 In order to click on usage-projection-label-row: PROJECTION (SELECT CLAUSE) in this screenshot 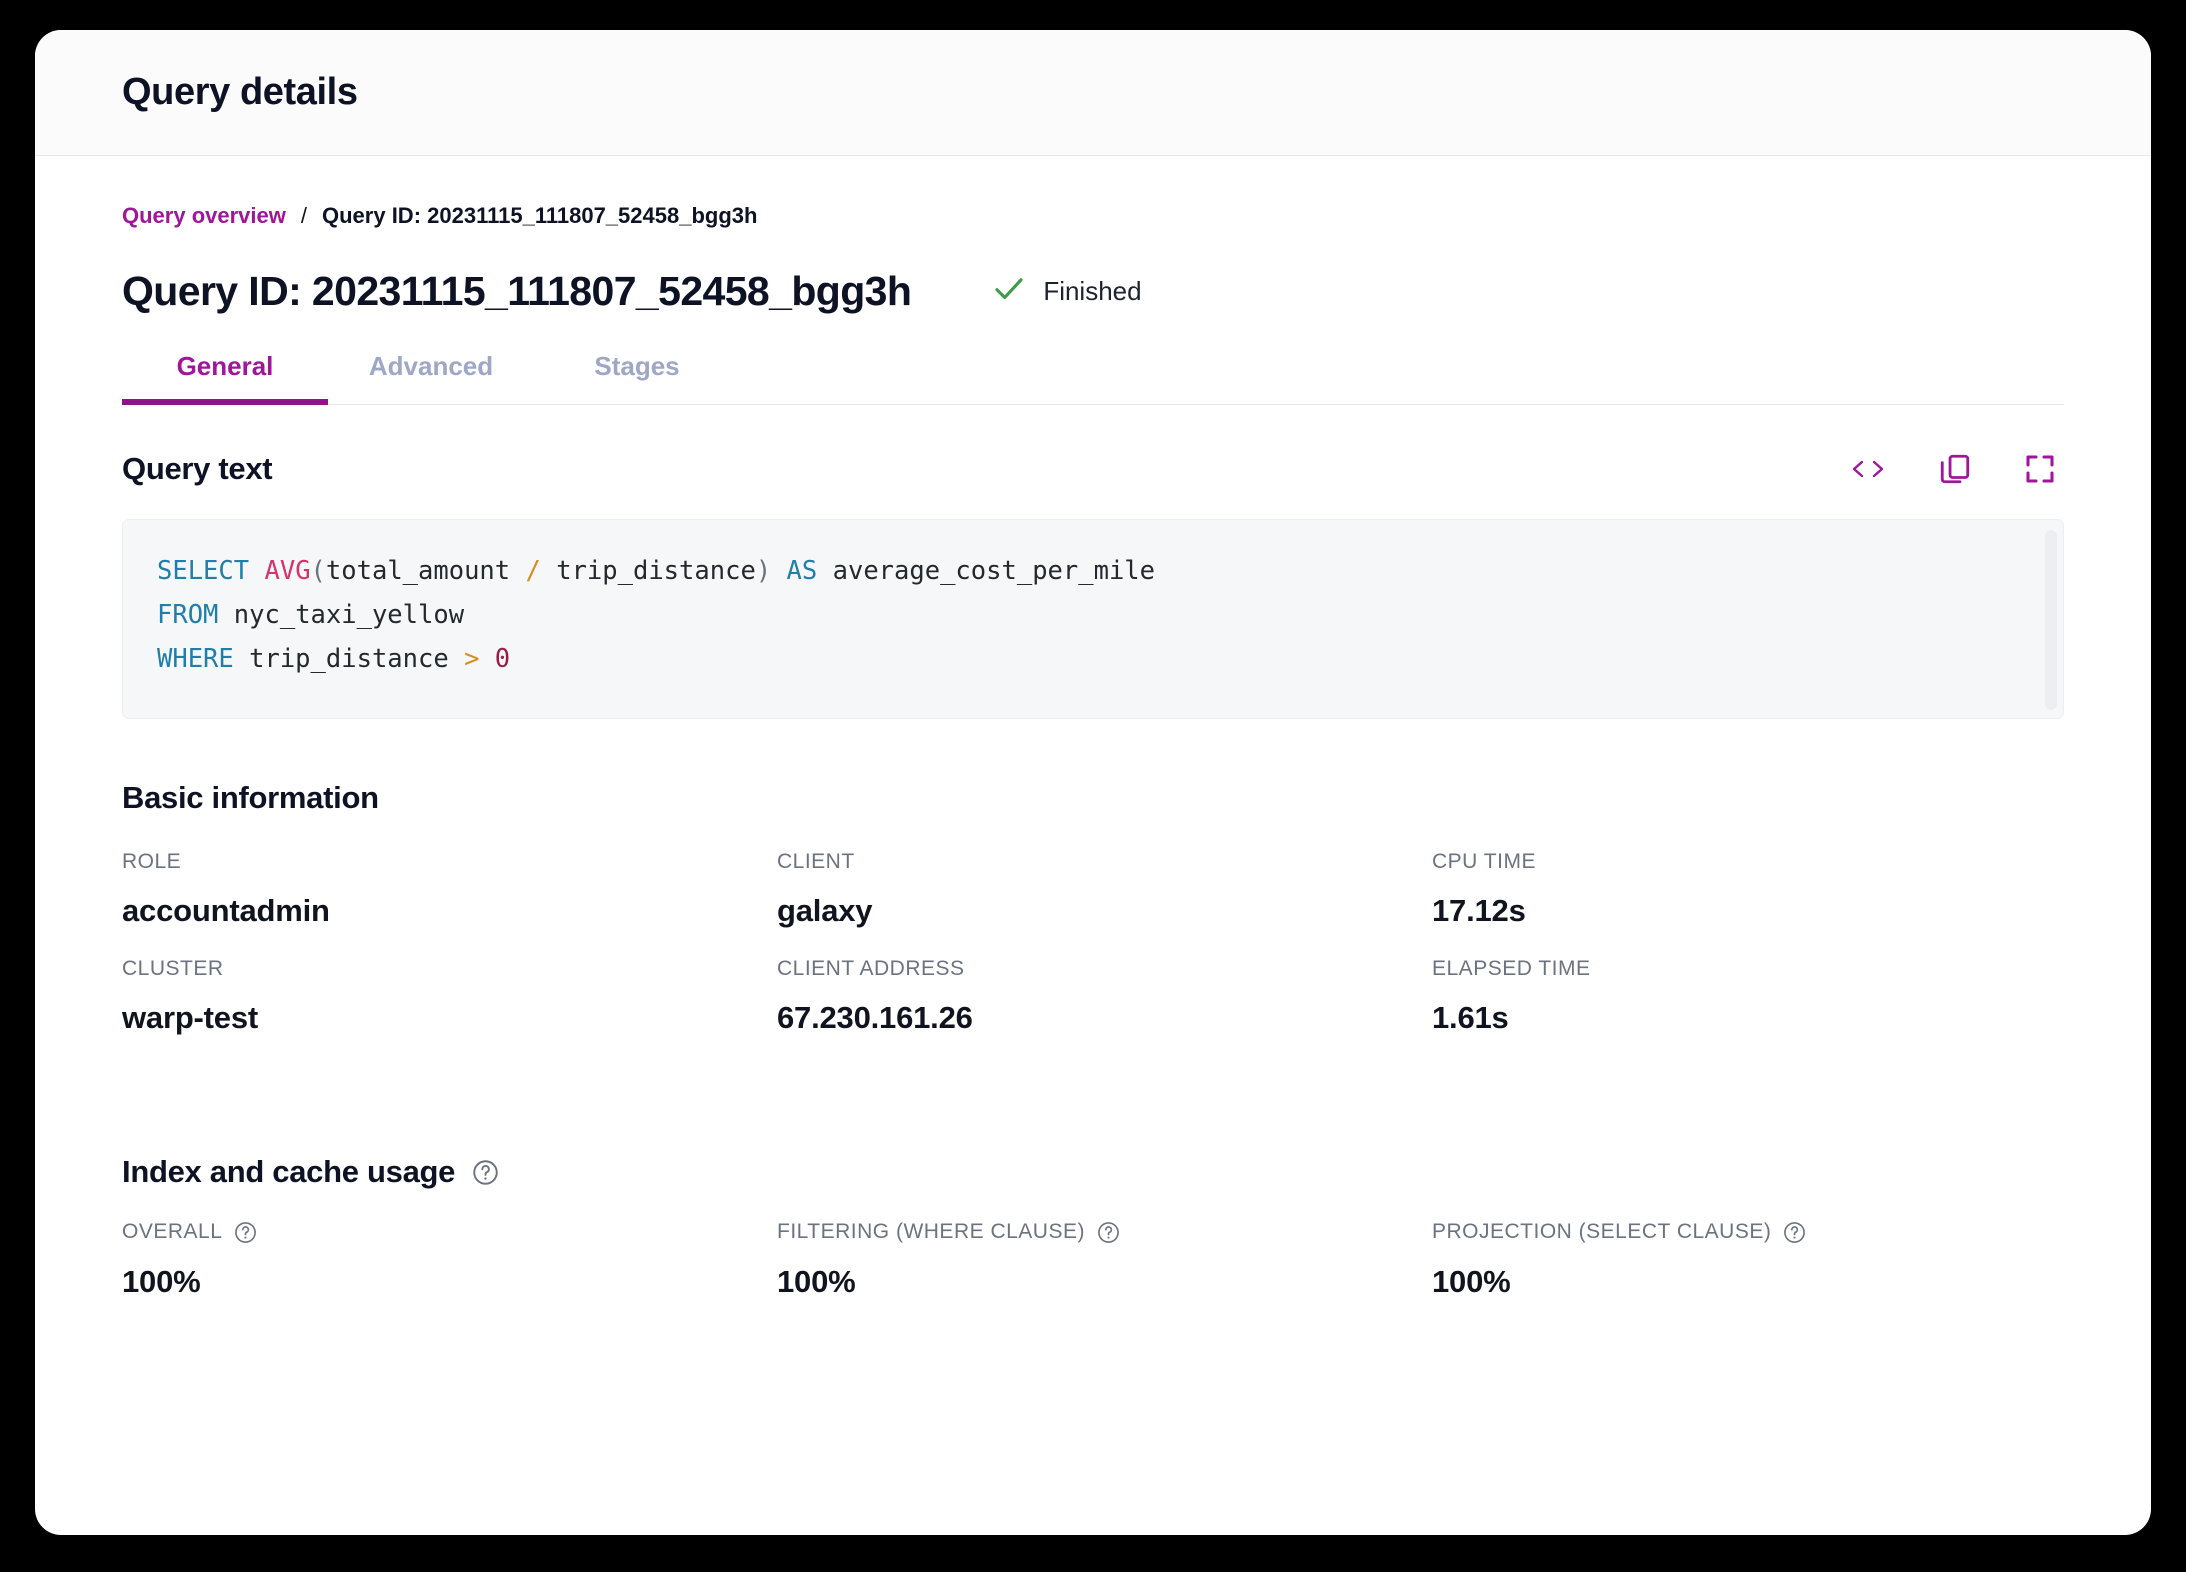, I will do `click(1748, 1232)`.